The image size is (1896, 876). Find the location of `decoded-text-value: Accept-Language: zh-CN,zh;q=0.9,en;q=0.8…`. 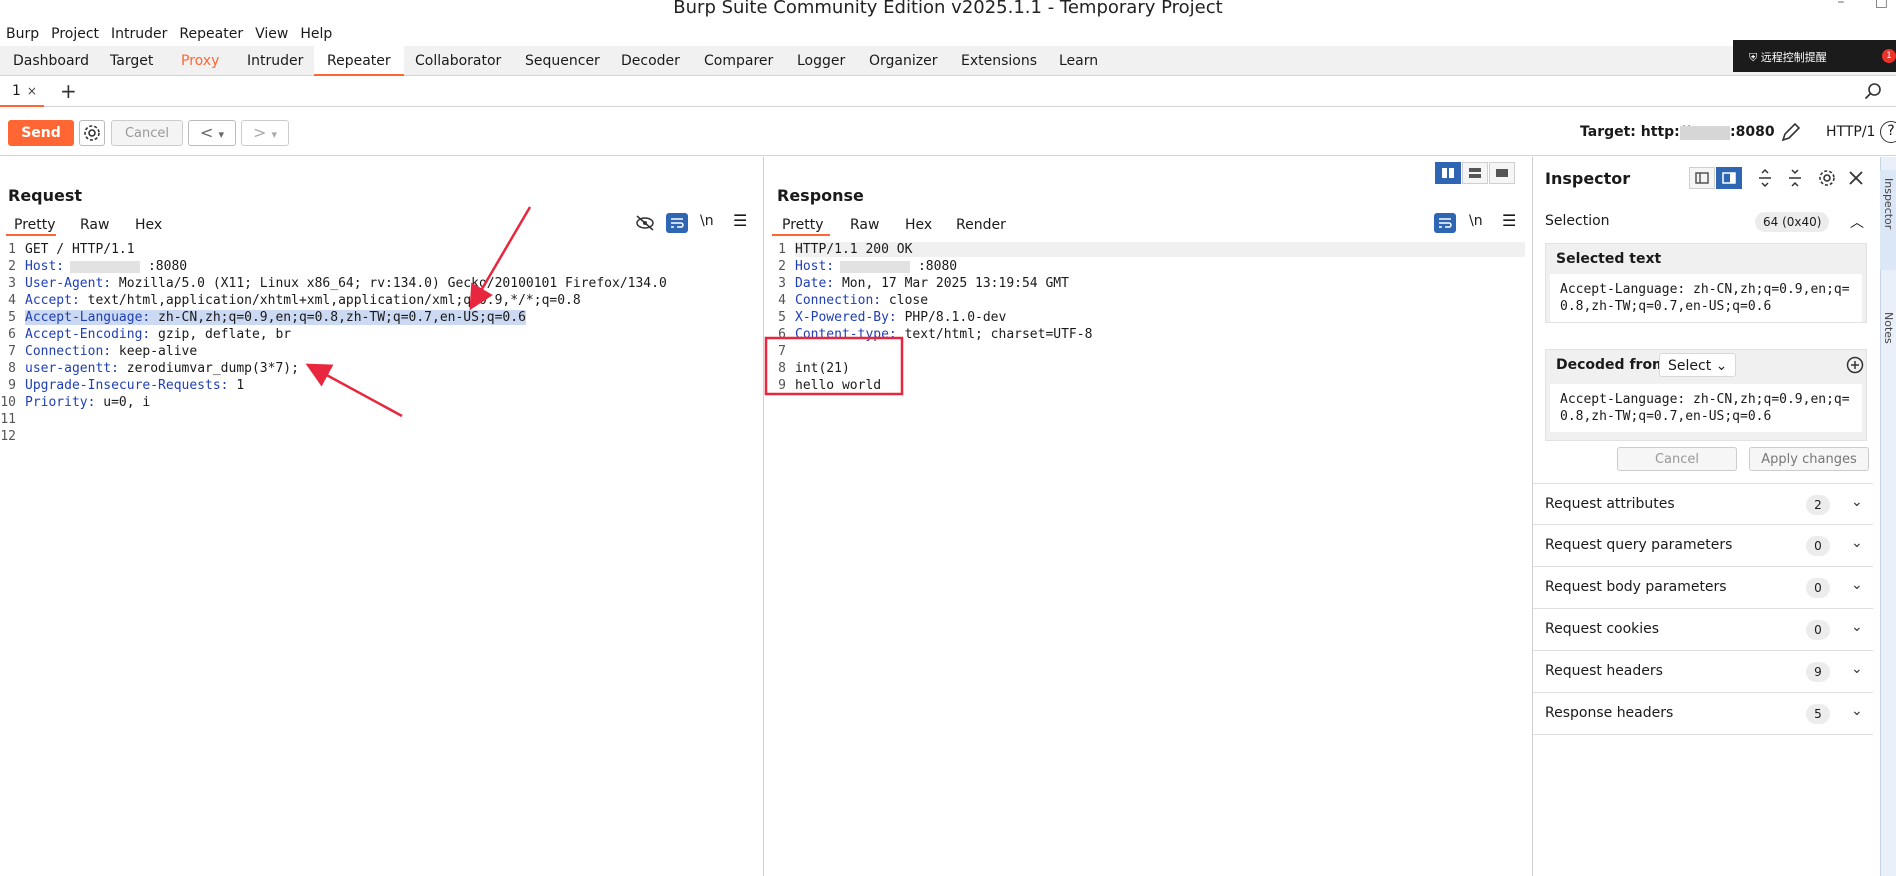

decoded-text-value: Accept-Language: zh-CN,zh;q=0.9,en;q=0.8… is located at coordinates (1706, 408).